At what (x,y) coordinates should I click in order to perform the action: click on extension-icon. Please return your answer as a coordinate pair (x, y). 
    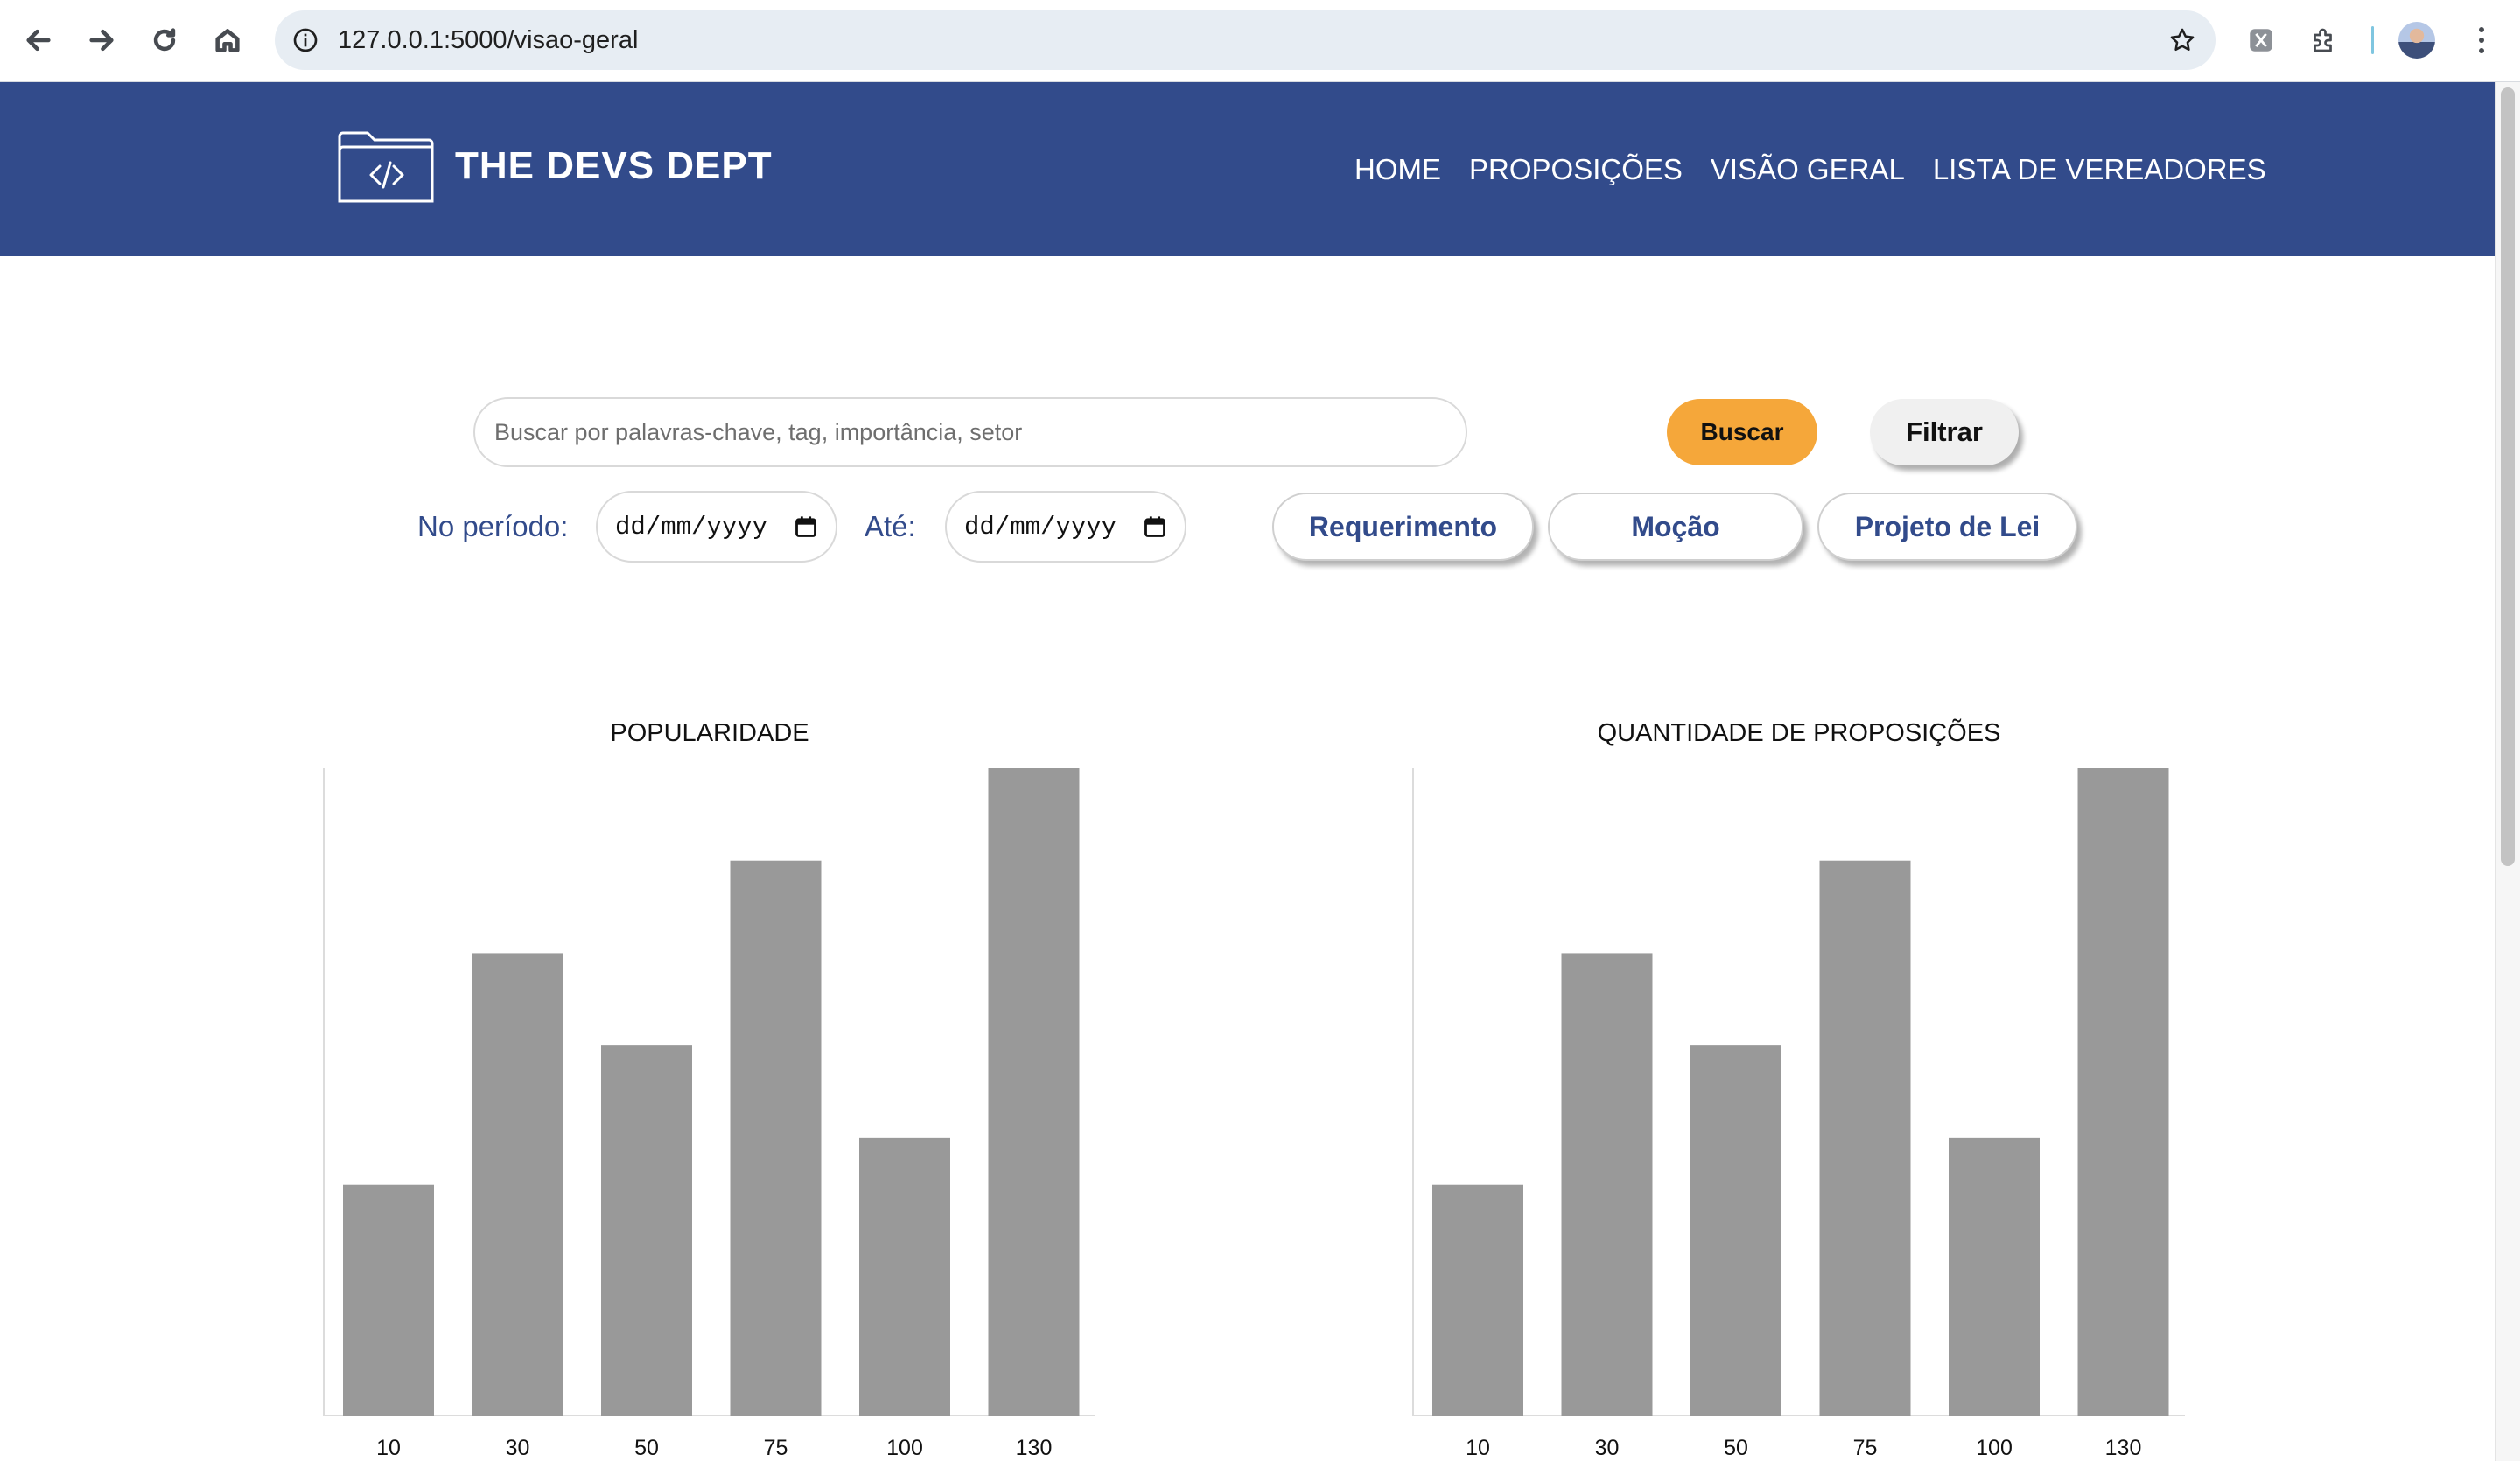
    Looking at the image, I should click on (2261, 40).